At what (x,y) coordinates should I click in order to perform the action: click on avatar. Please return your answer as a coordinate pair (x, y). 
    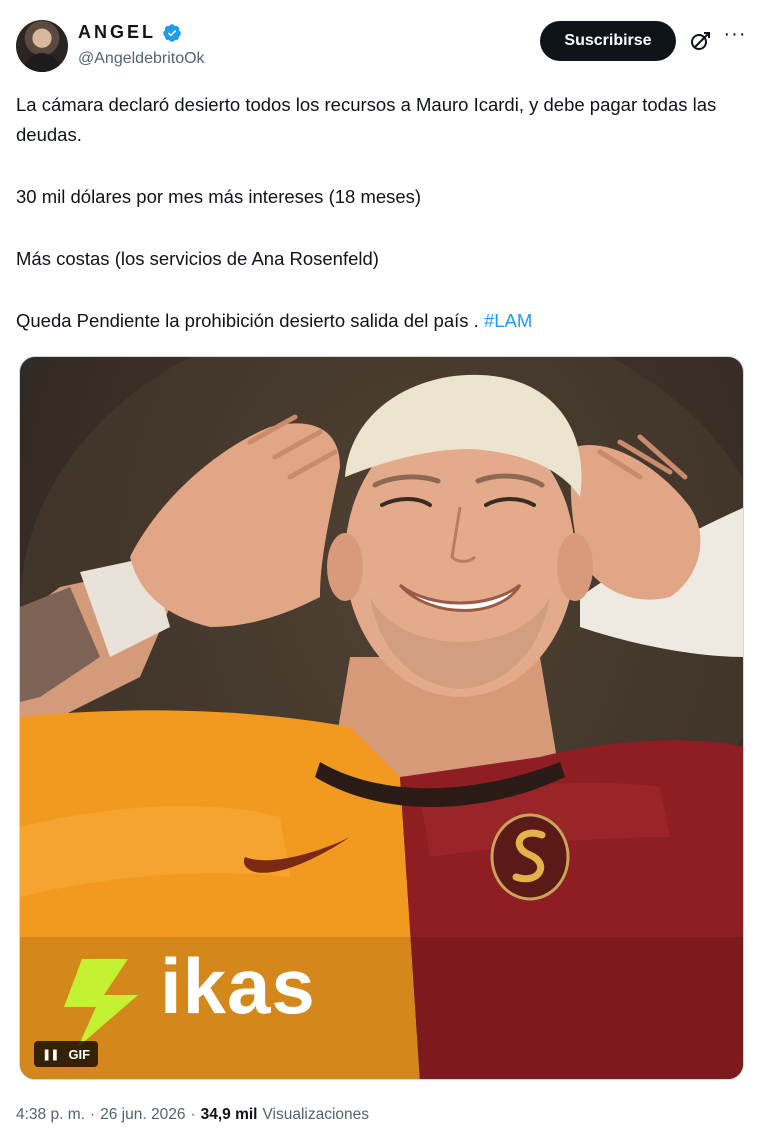
    Looking at the image, I should click on (42, 46).